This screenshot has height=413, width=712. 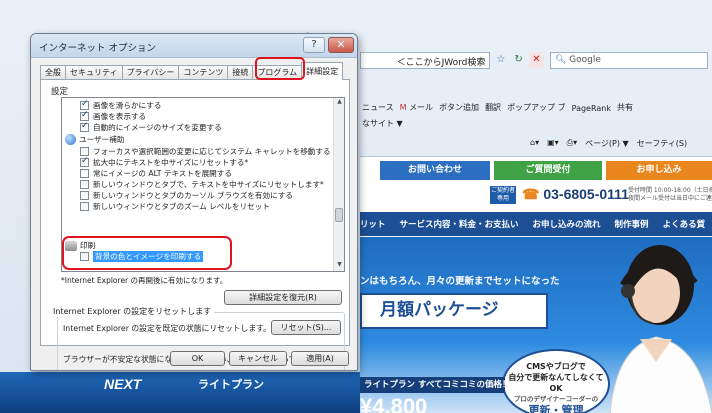 What do you see at coordinates (382, 123) in the screenshot?
I see `links-bar: なサイト ▼` at bounding box center [382, 123].